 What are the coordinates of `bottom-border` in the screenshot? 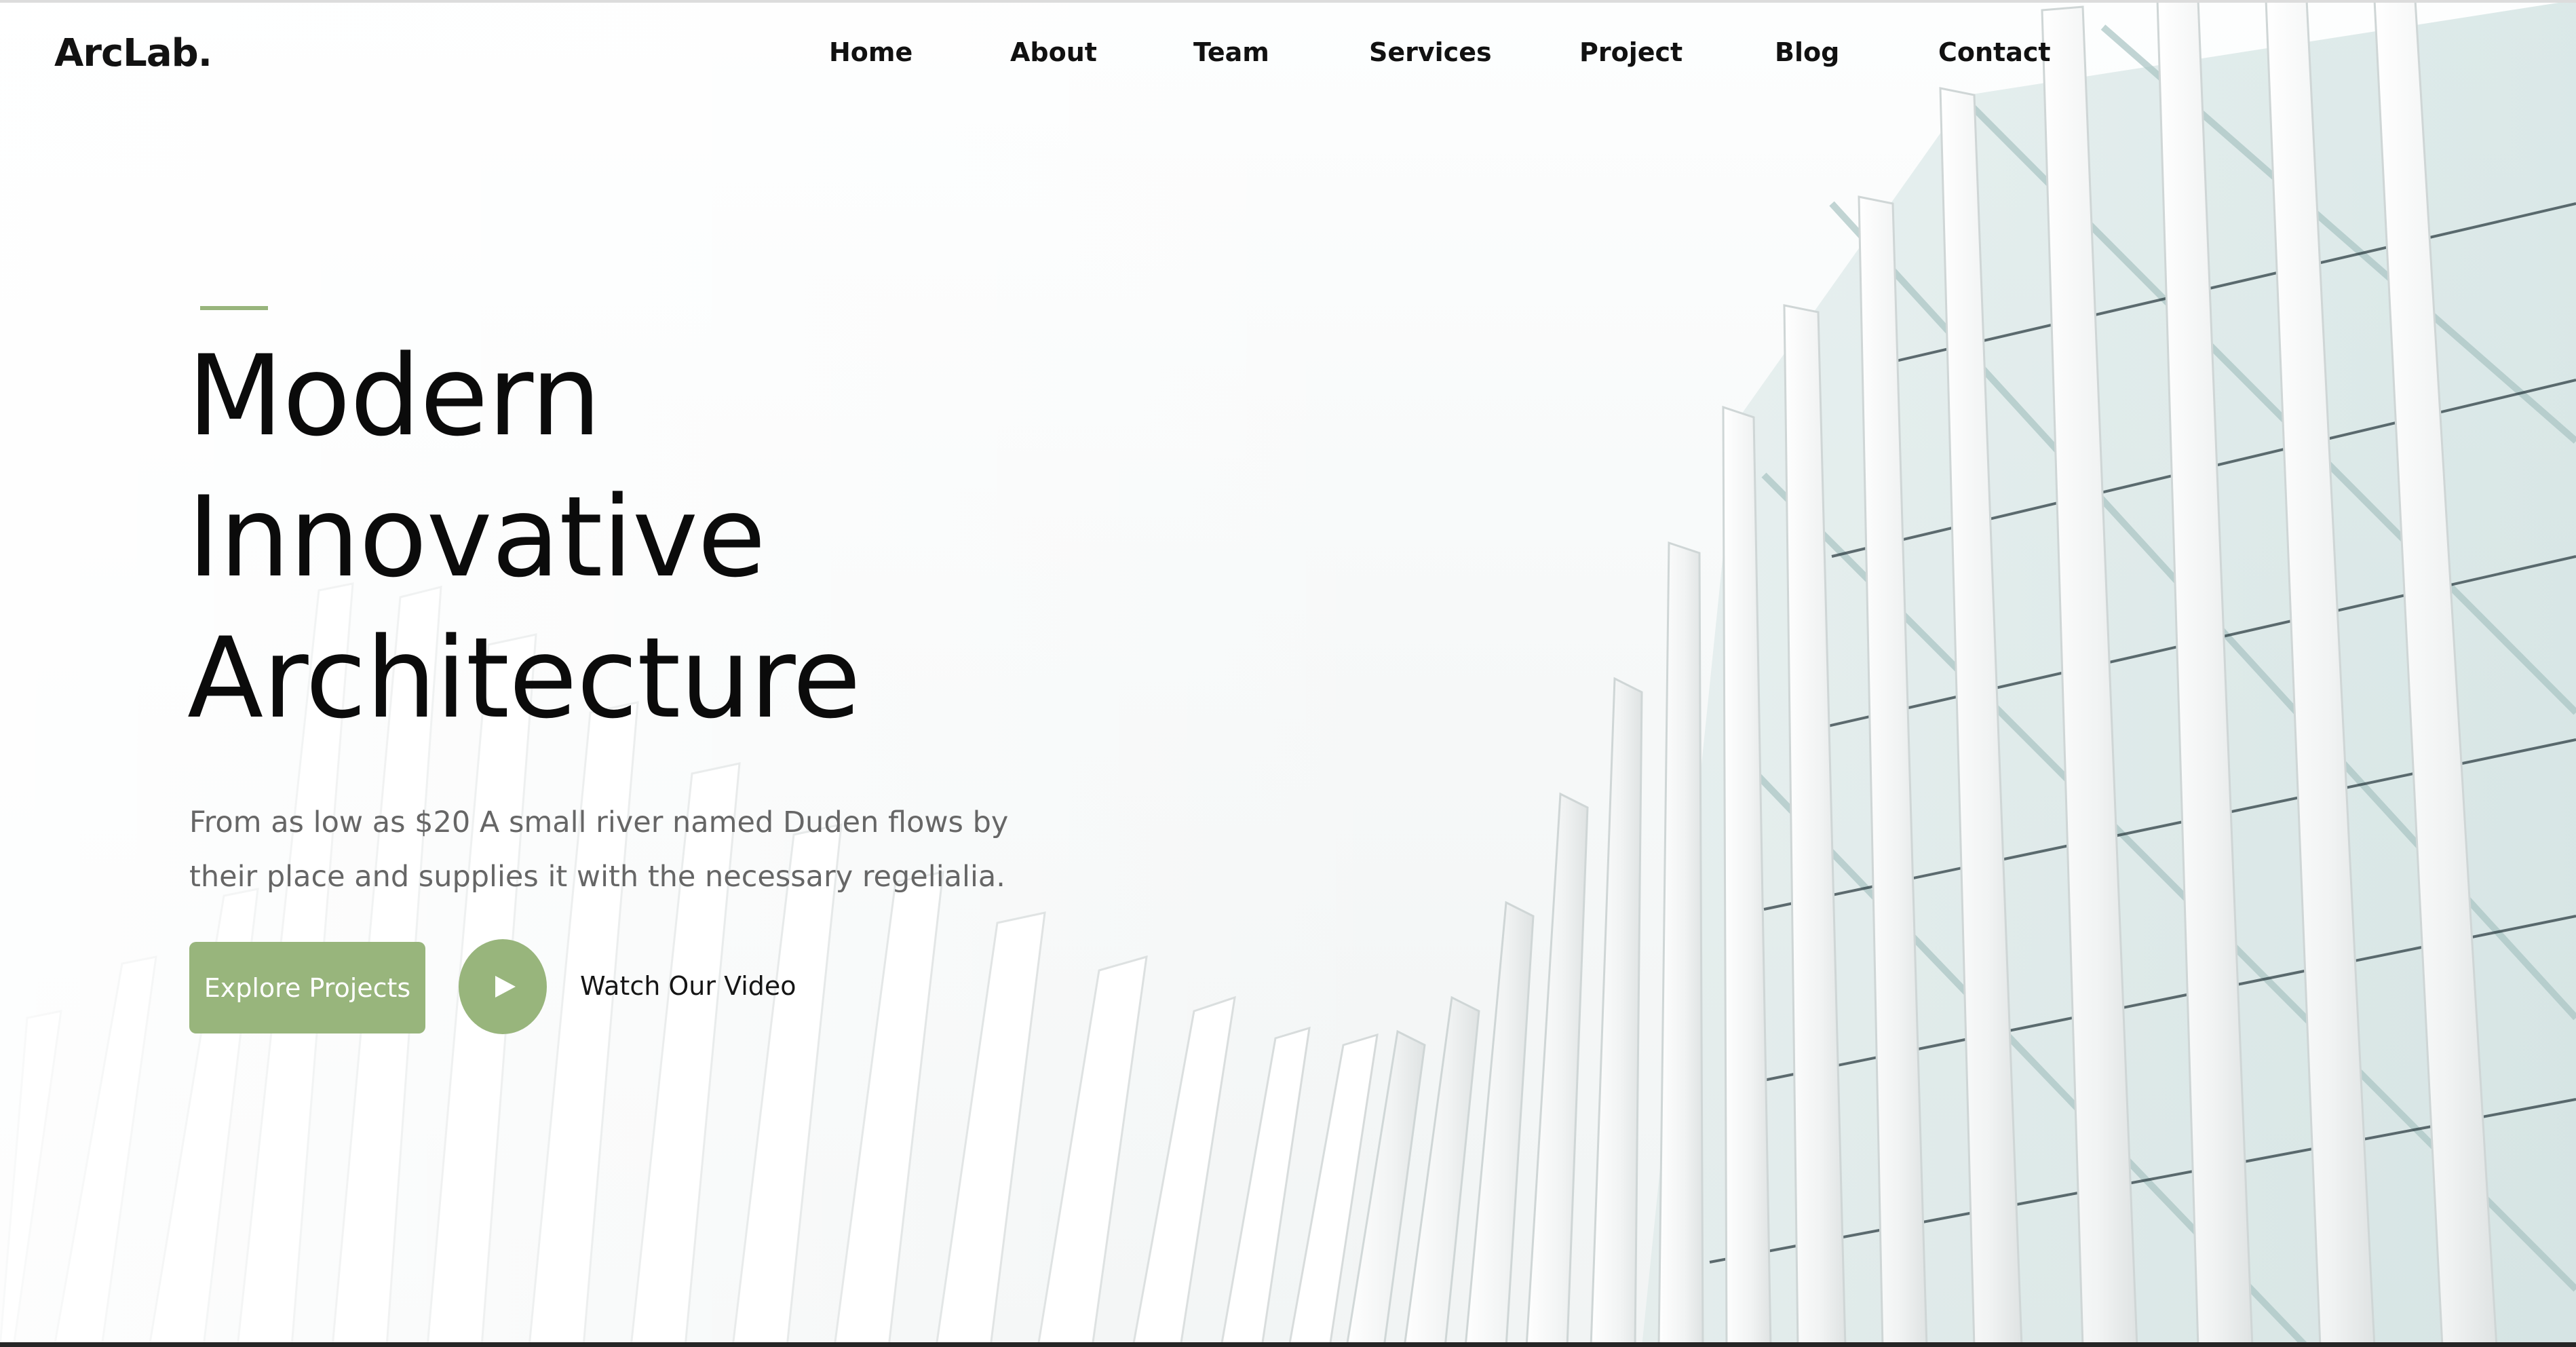 It's located at (1288, 1344).